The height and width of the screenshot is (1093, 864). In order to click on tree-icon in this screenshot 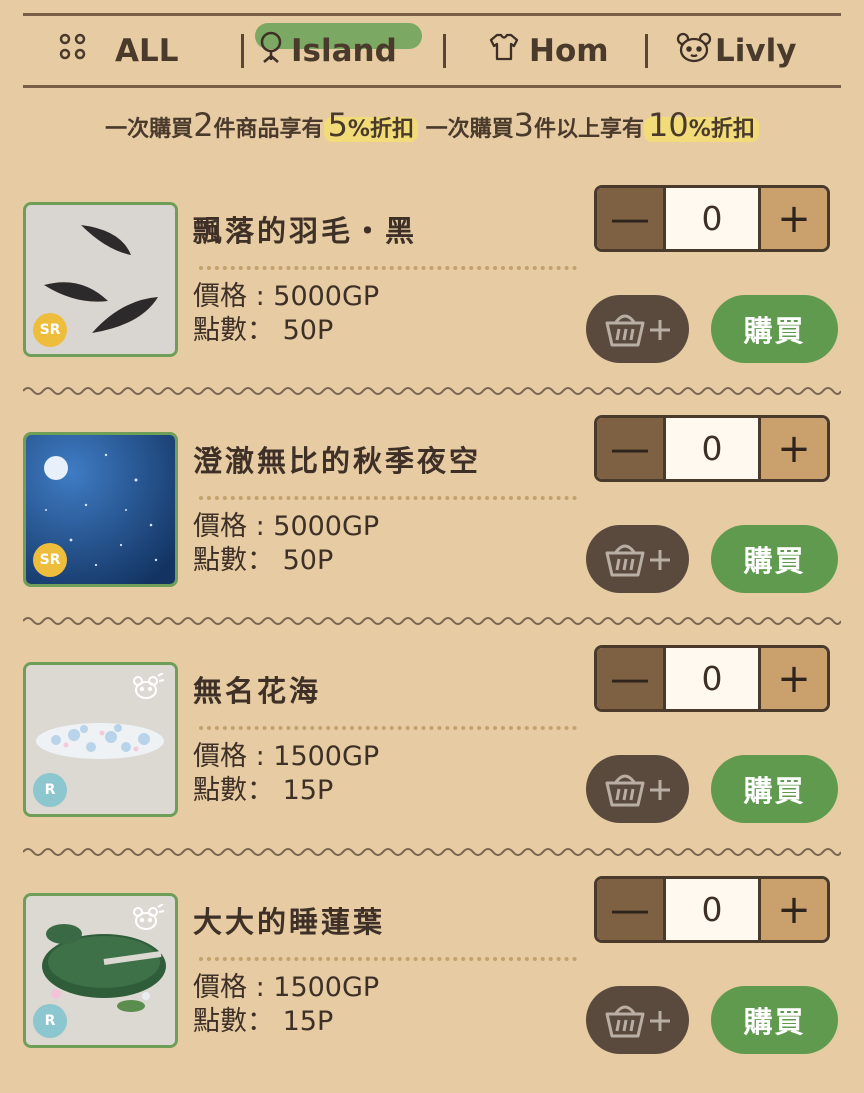, I will do `click(271, 51)`.